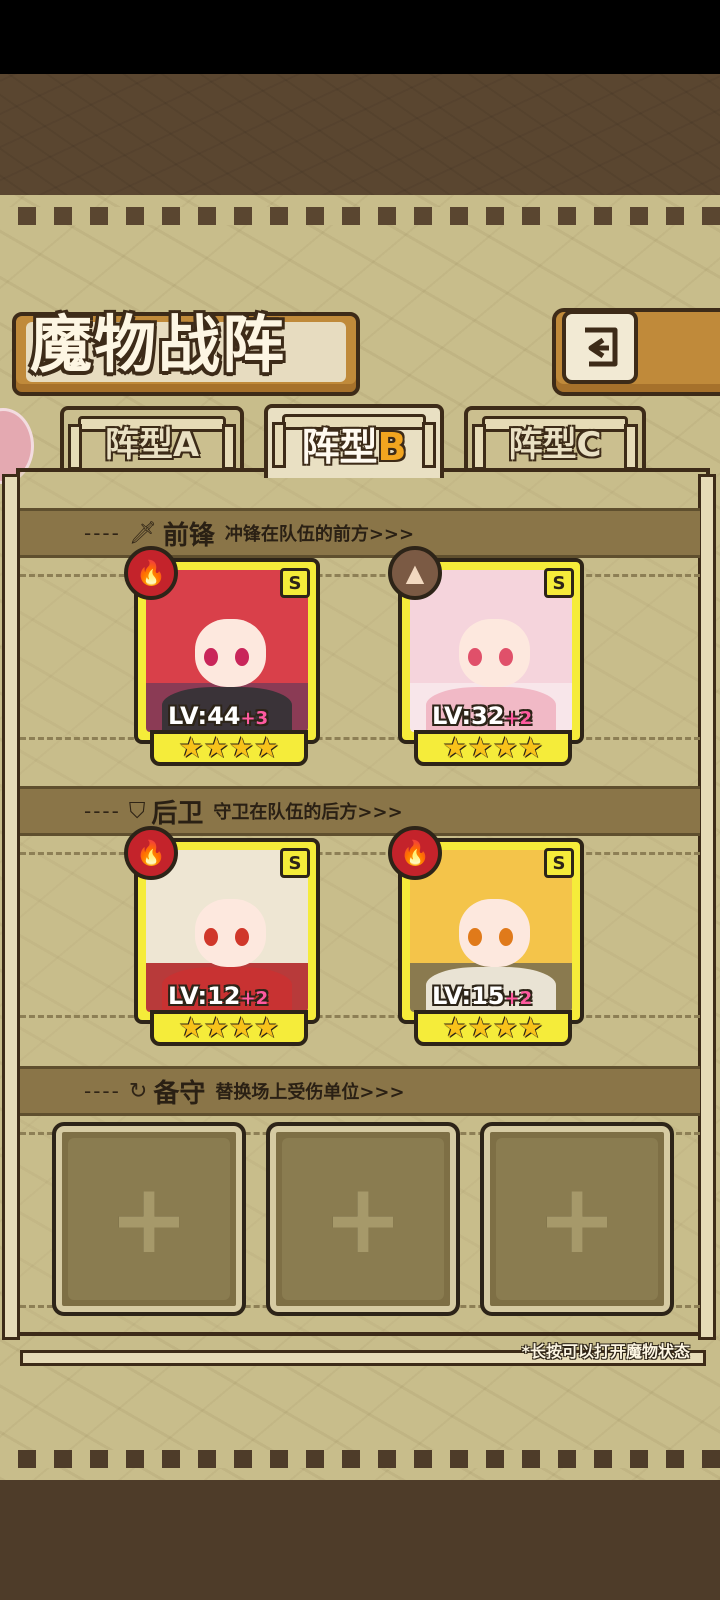 The width and height of the screenshot is (720, 1600). What do you see at coordinates (11, 907) in the screenshot?
I see `frame-post-left` at bounding box center [11, 907].